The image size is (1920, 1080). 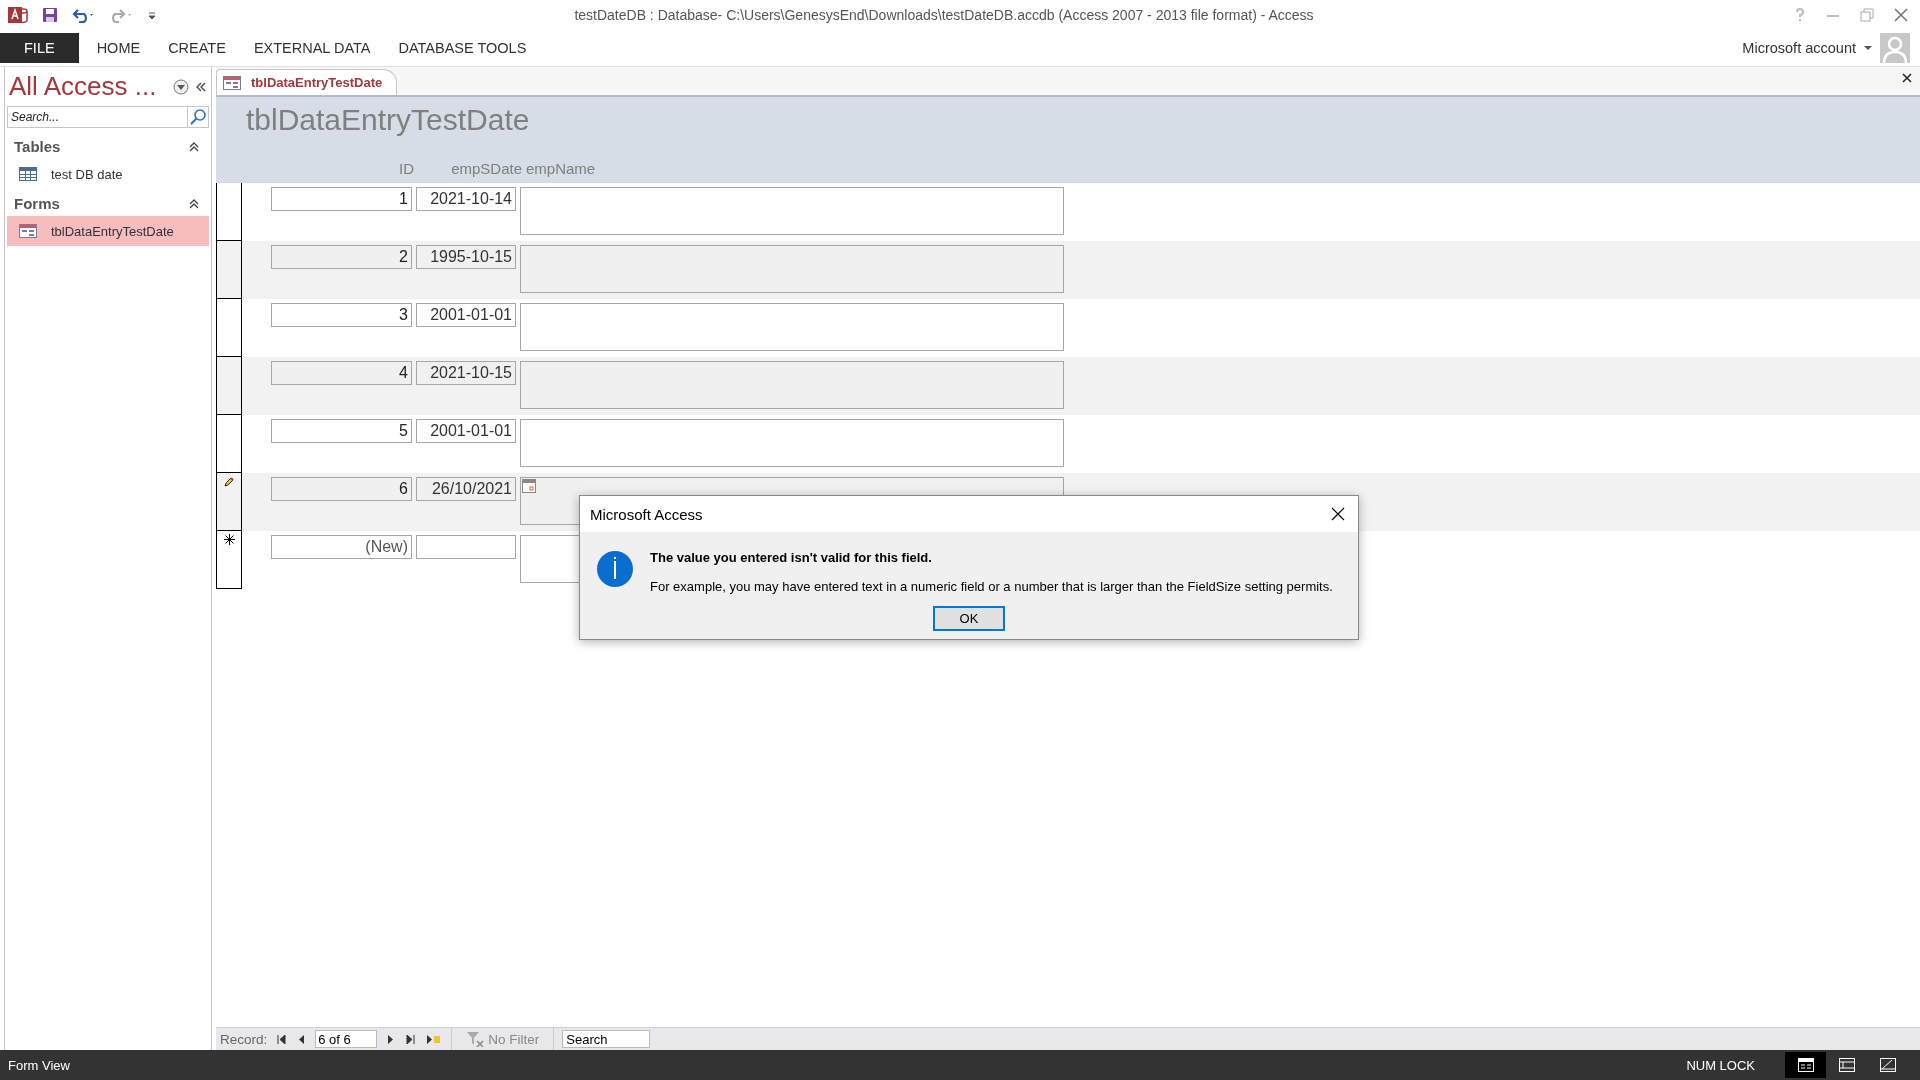 What do you see at coordinates (312, 48) in the screenshot?
I see `ribbon-tab: EXTERNAL DATA` at bounding box center [312, 48].